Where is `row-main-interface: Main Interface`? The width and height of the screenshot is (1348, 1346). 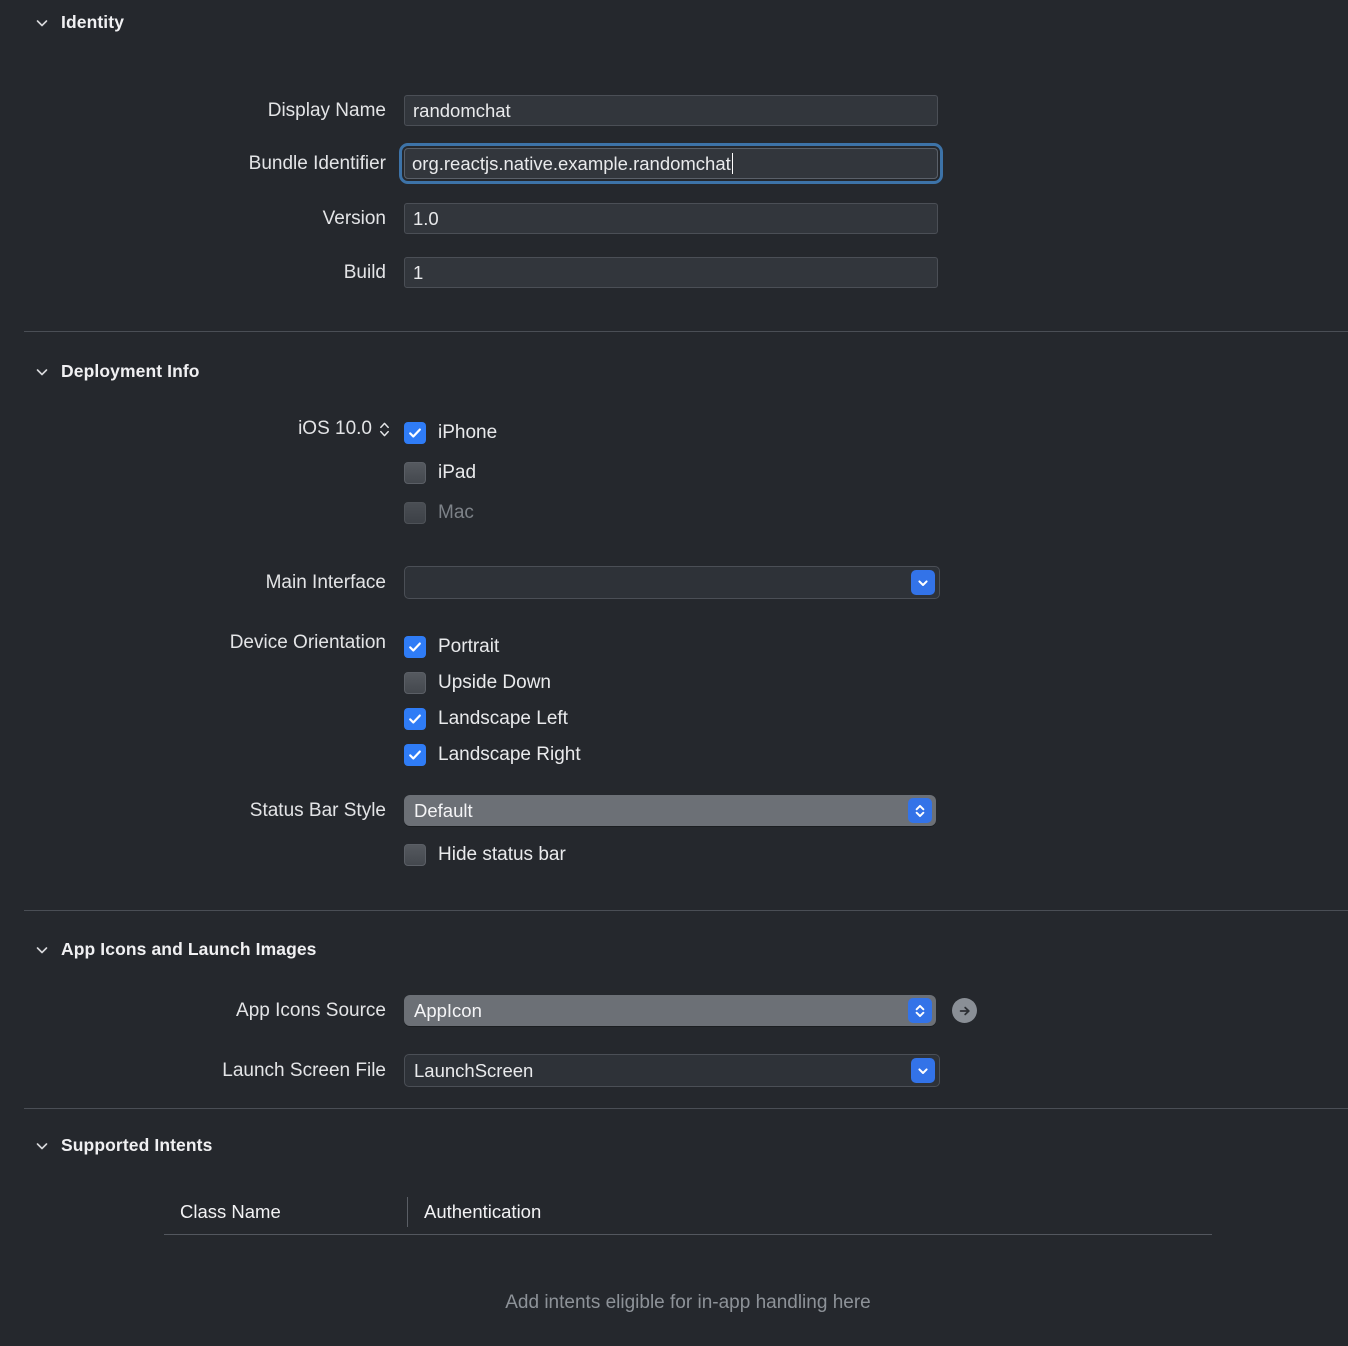
row-main-interface: Main Interface is located at coordinates (674, 582).